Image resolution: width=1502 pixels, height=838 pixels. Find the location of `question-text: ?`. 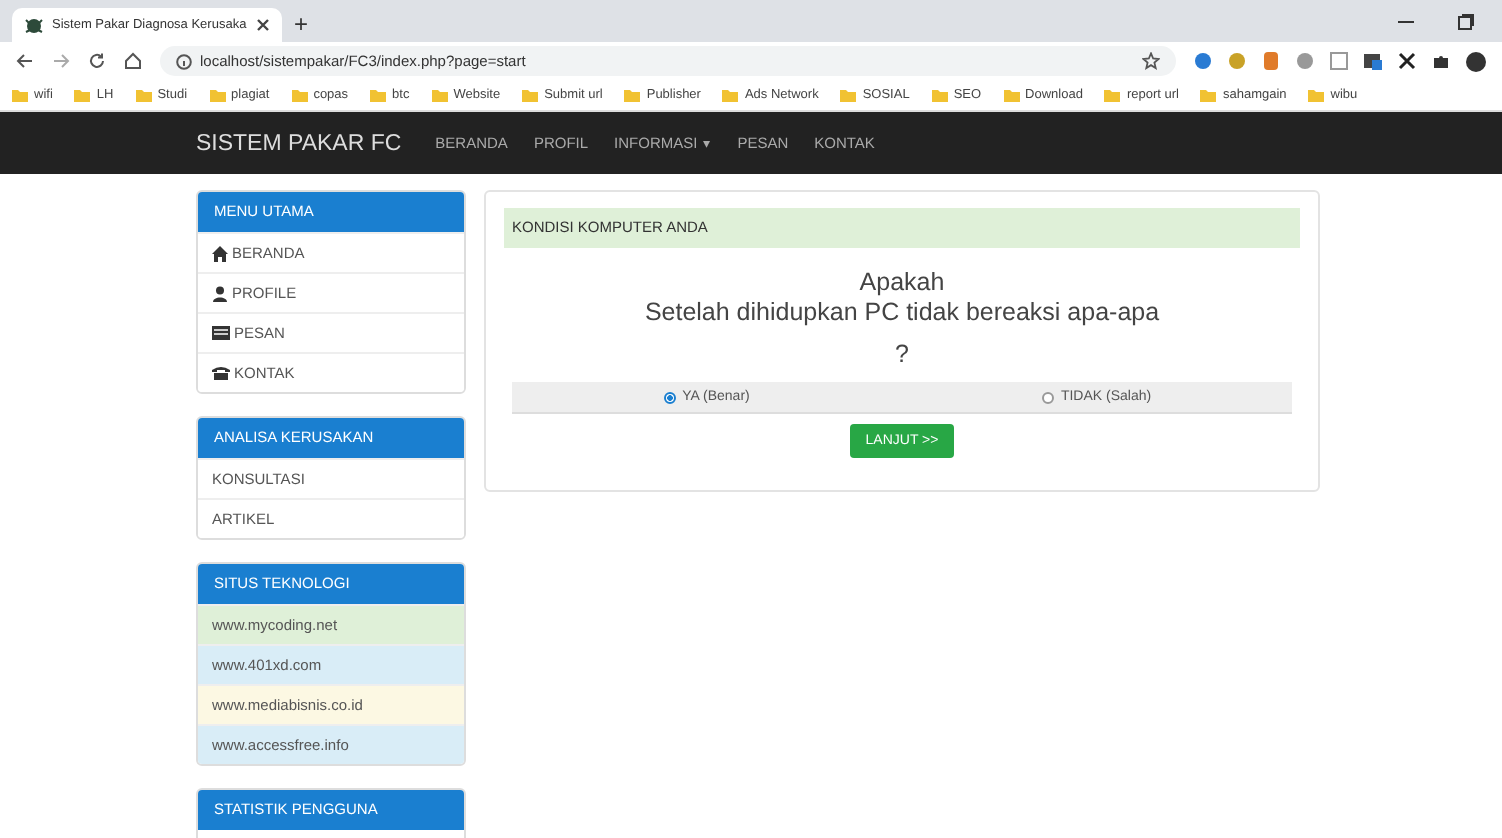

question-text: ? is located at coordinates (902, 355).